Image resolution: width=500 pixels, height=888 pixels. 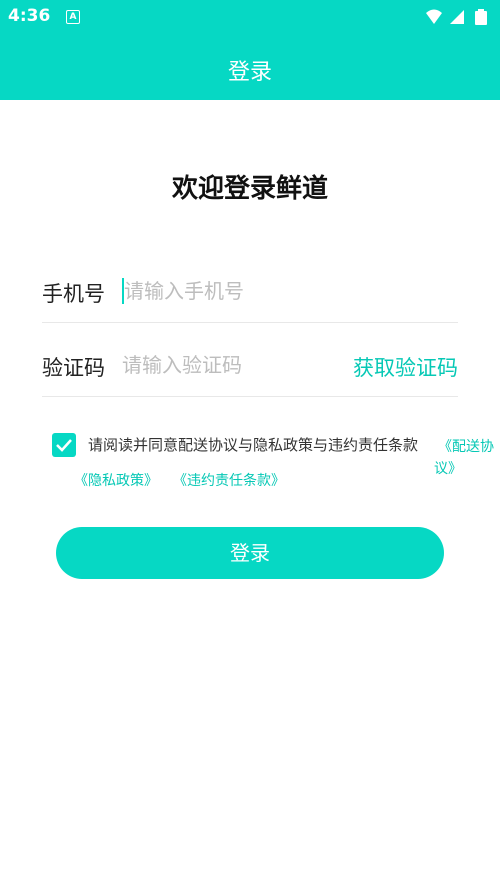 I want to click on battery-icon, so click(x=481, y=17).